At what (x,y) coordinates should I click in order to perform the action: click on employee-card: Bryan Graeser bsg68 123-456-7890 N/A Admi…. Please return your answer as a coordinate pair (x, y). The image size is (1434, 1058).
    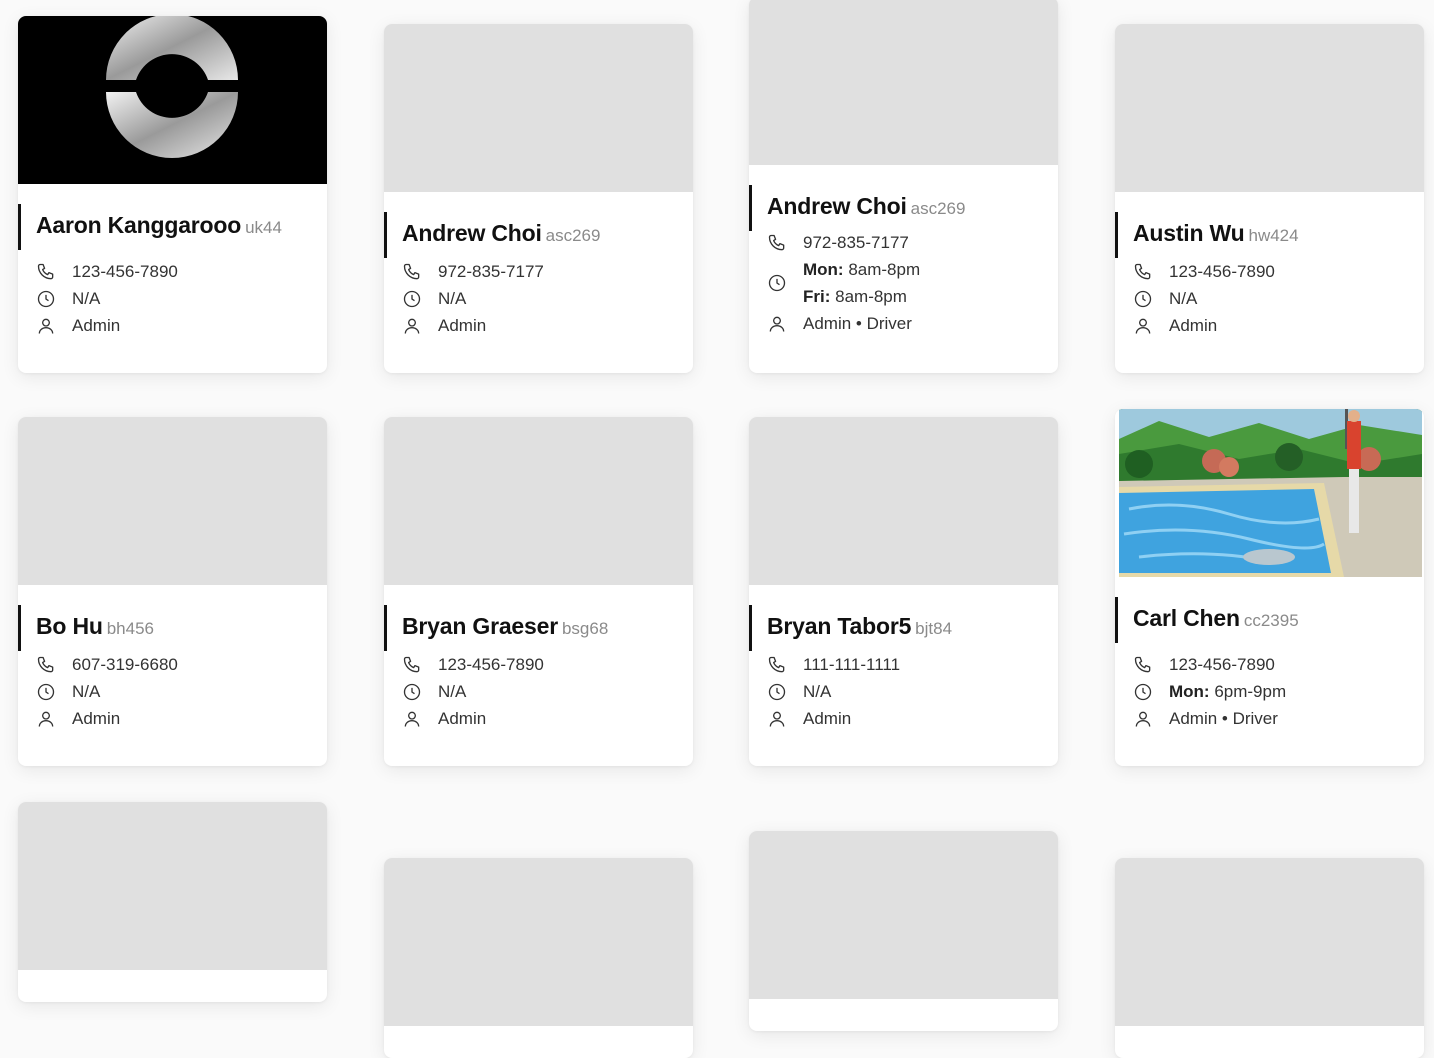
    Looking at the image, I should click on (538, 591).